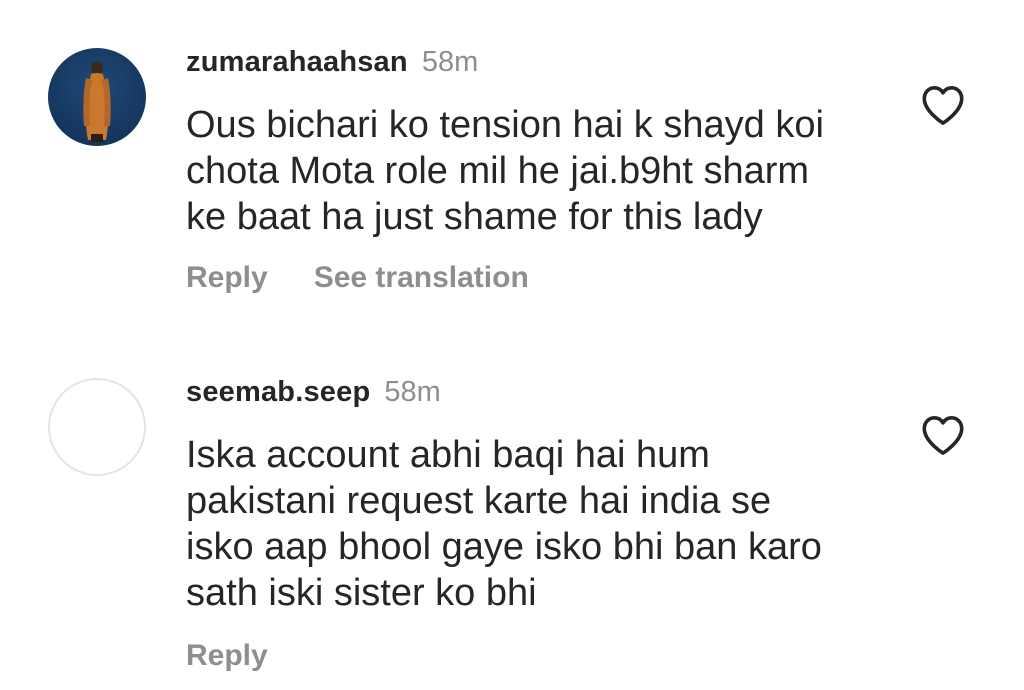 Image resolution: width=1024 pixels, height=690 pixels. I want to click on comment-text-line: chota Mota role mil he jai.b9ht sharm, so click(498, 171).